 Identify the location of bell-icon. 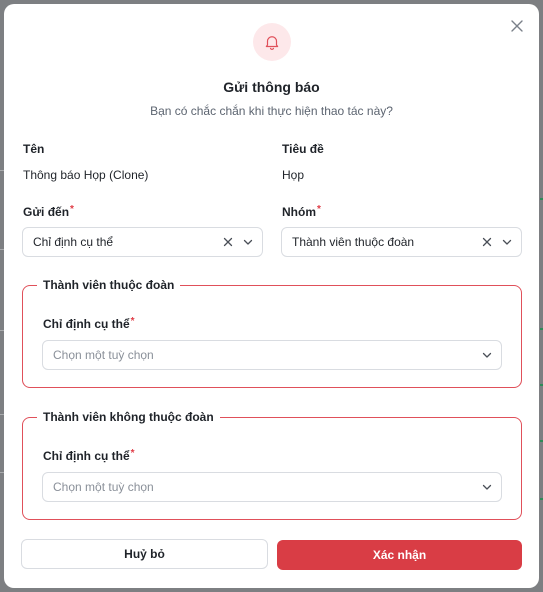
(272, 43).